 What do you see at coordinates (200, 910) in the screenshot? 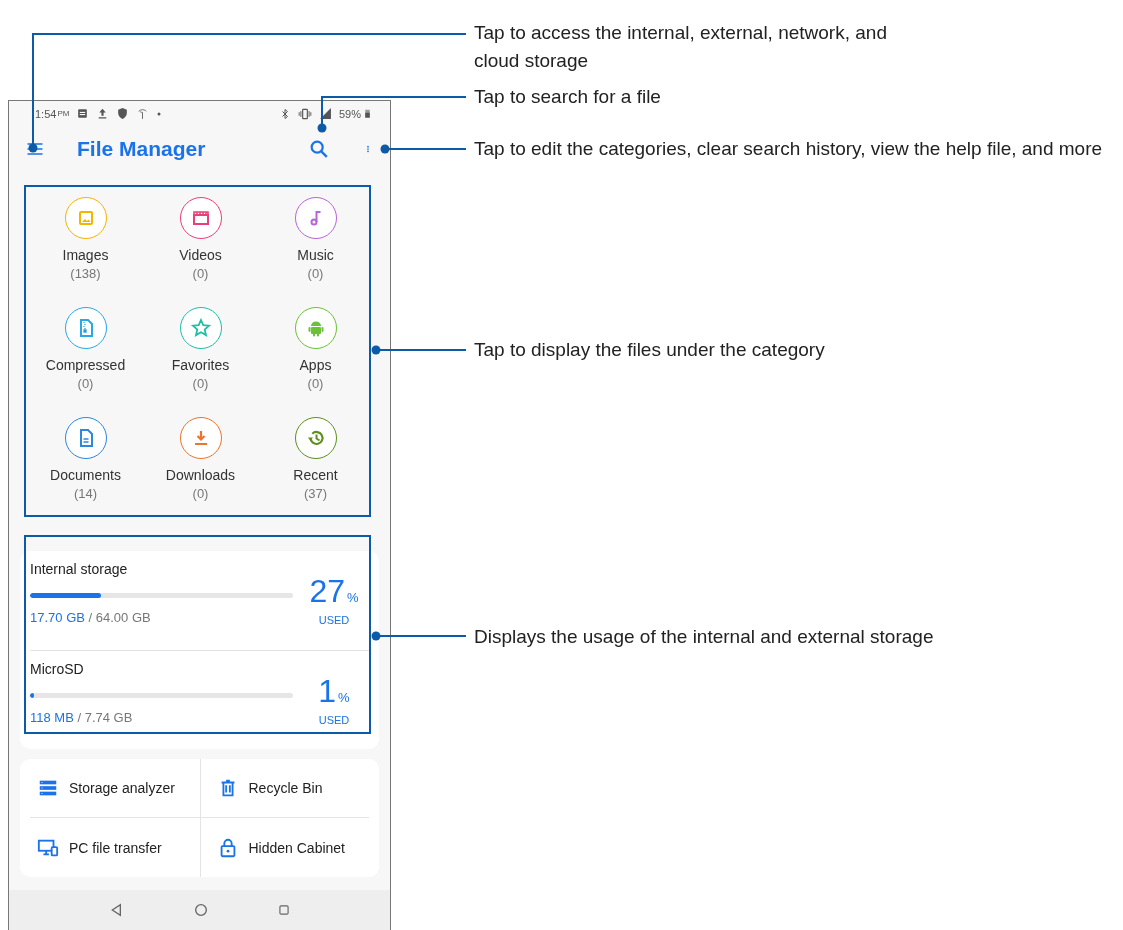
I see `home-icon` at bounding box center [200, 910].